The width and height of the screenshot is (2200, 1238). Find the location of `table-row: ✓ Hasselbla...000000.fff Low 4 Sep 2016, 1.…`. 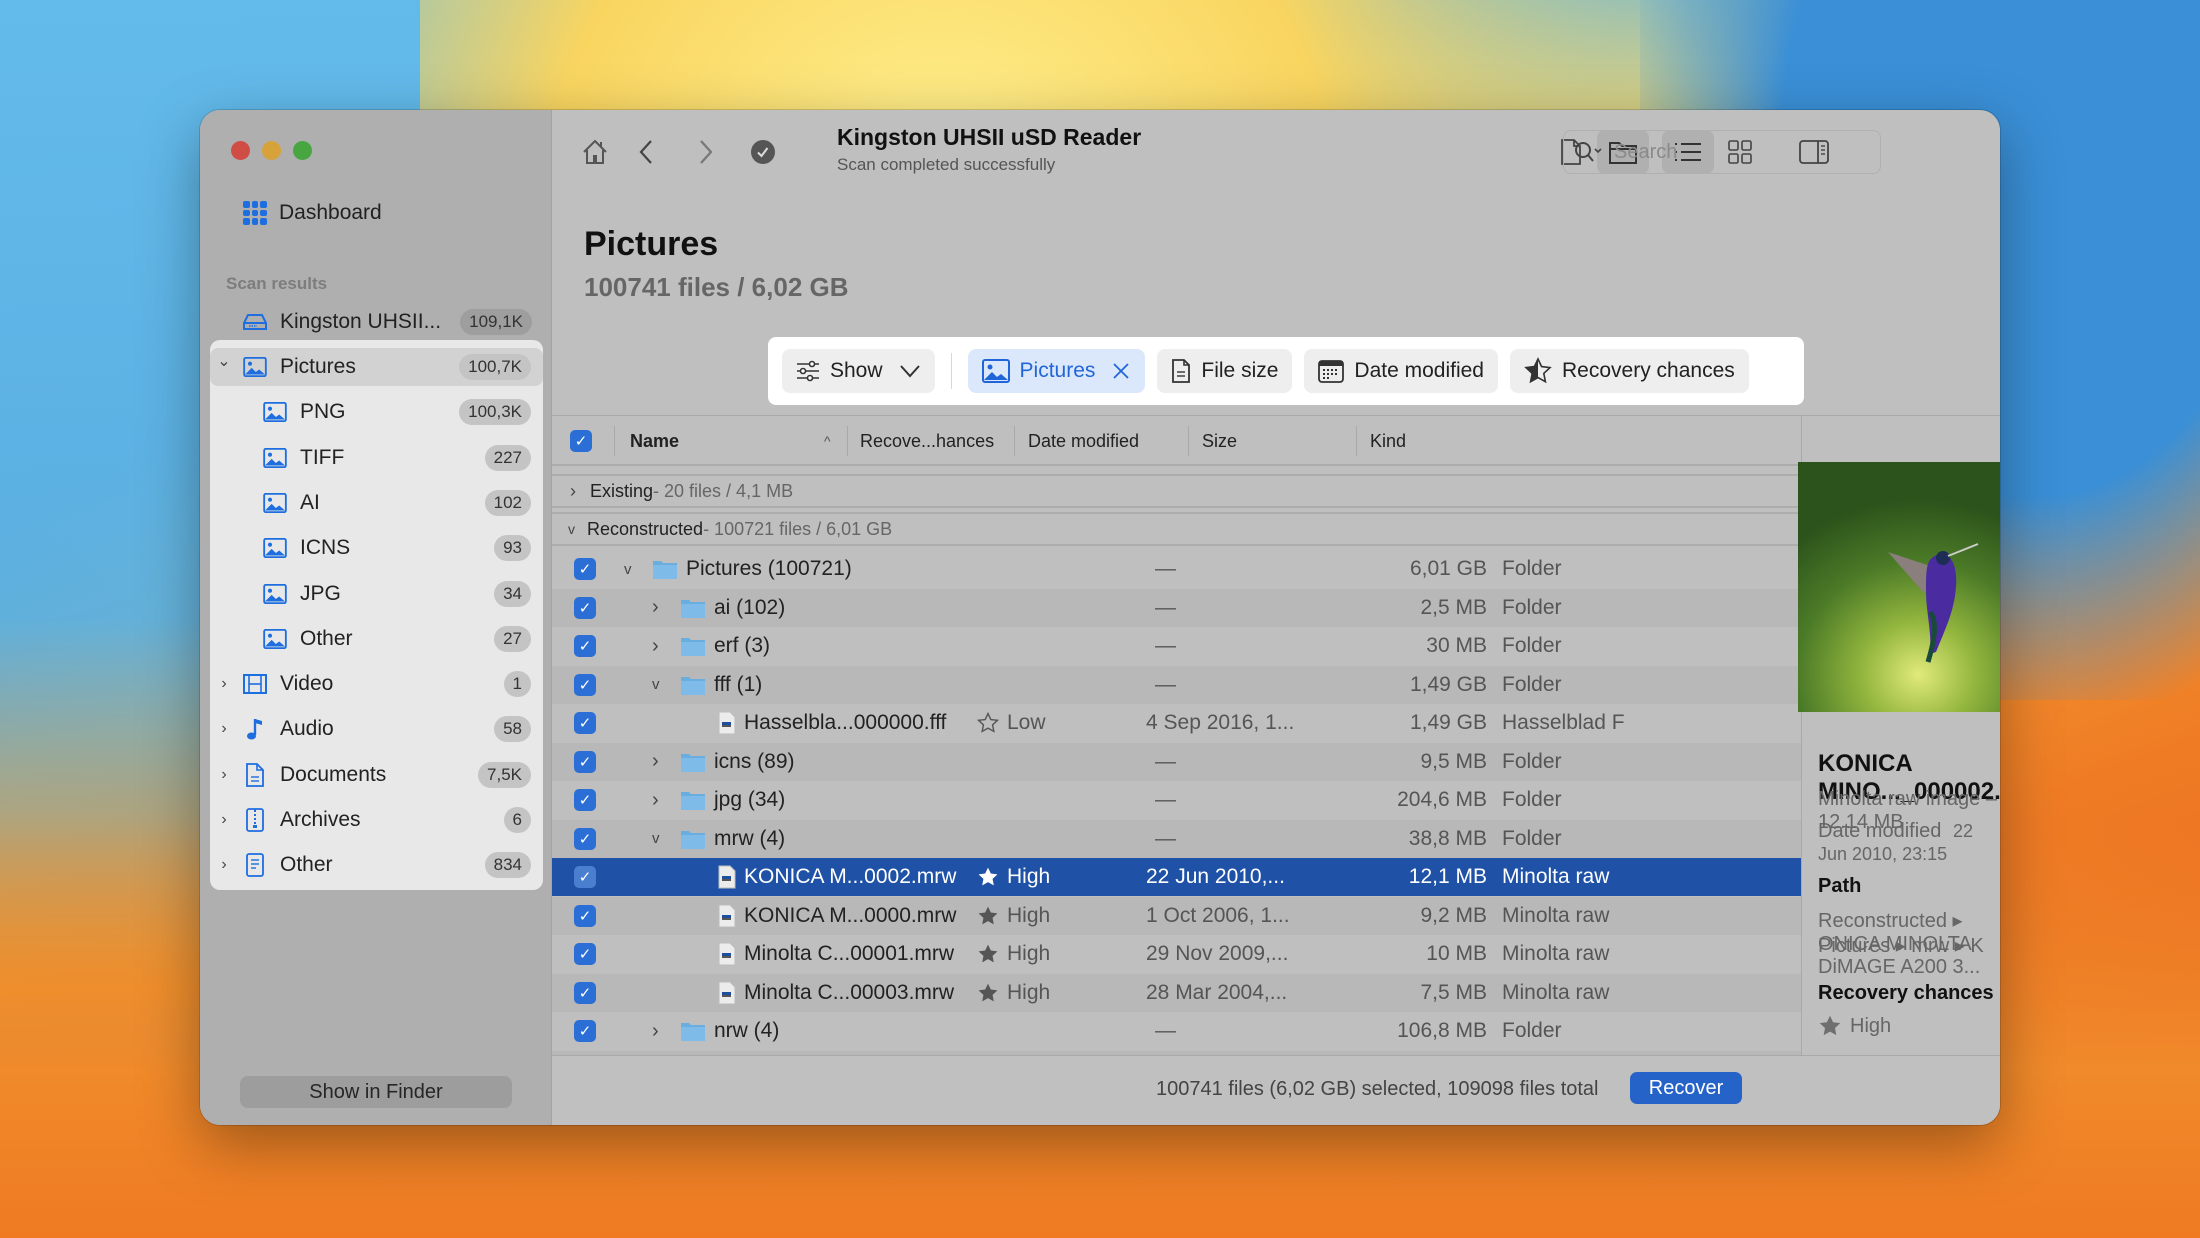

table-row: ✓ Hasselbla...000000.fff Low 4 Sep 2016, 1.… is located at coordinates (1176, 723).